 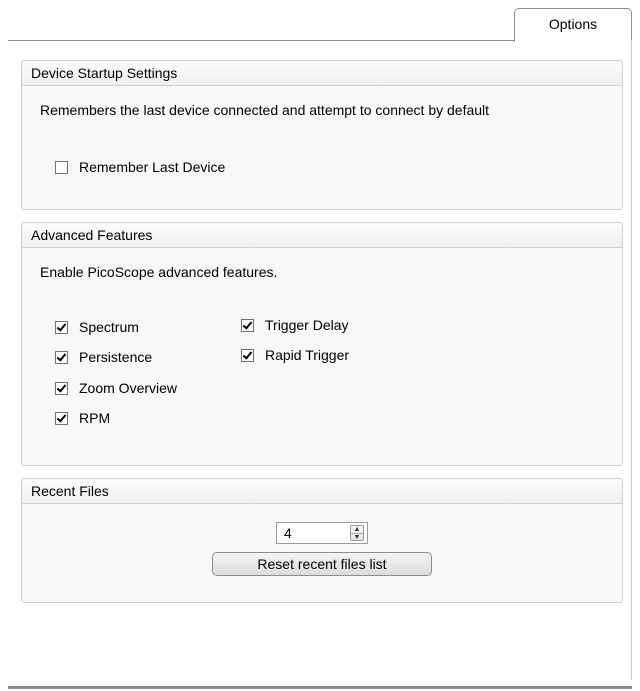 I want to click on rapid-trigger-label: Rapid Trigger, so click(x=307, y=355).